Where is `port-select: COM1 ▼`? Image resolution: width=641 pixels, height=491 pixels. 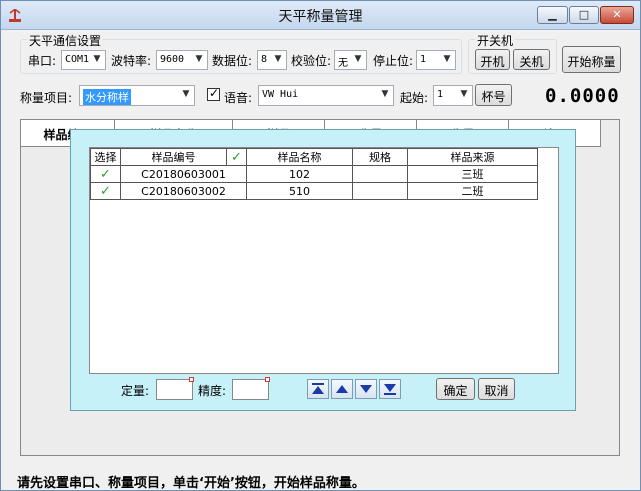 port-select: COM1 ▼ is located at coordinates (83, 60).